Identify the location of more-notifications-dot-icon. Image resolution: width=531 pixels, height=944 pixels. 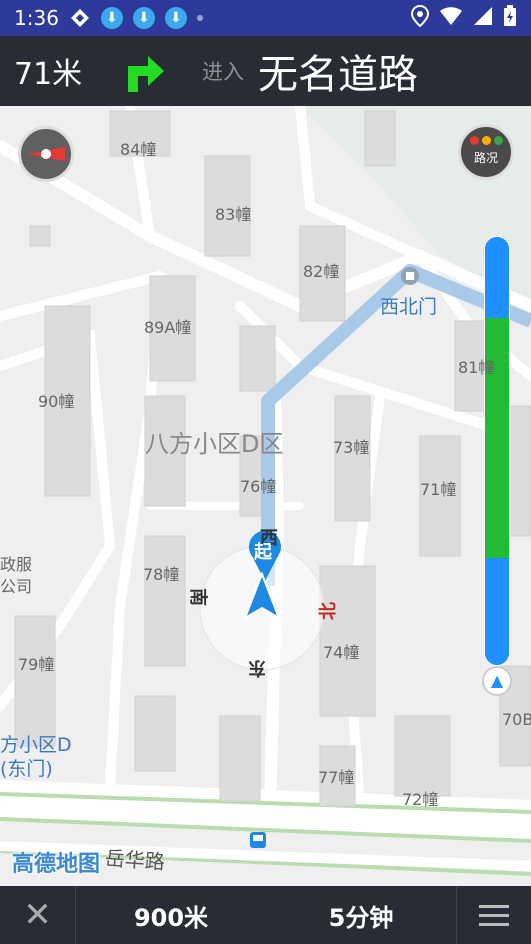
(199, 18).